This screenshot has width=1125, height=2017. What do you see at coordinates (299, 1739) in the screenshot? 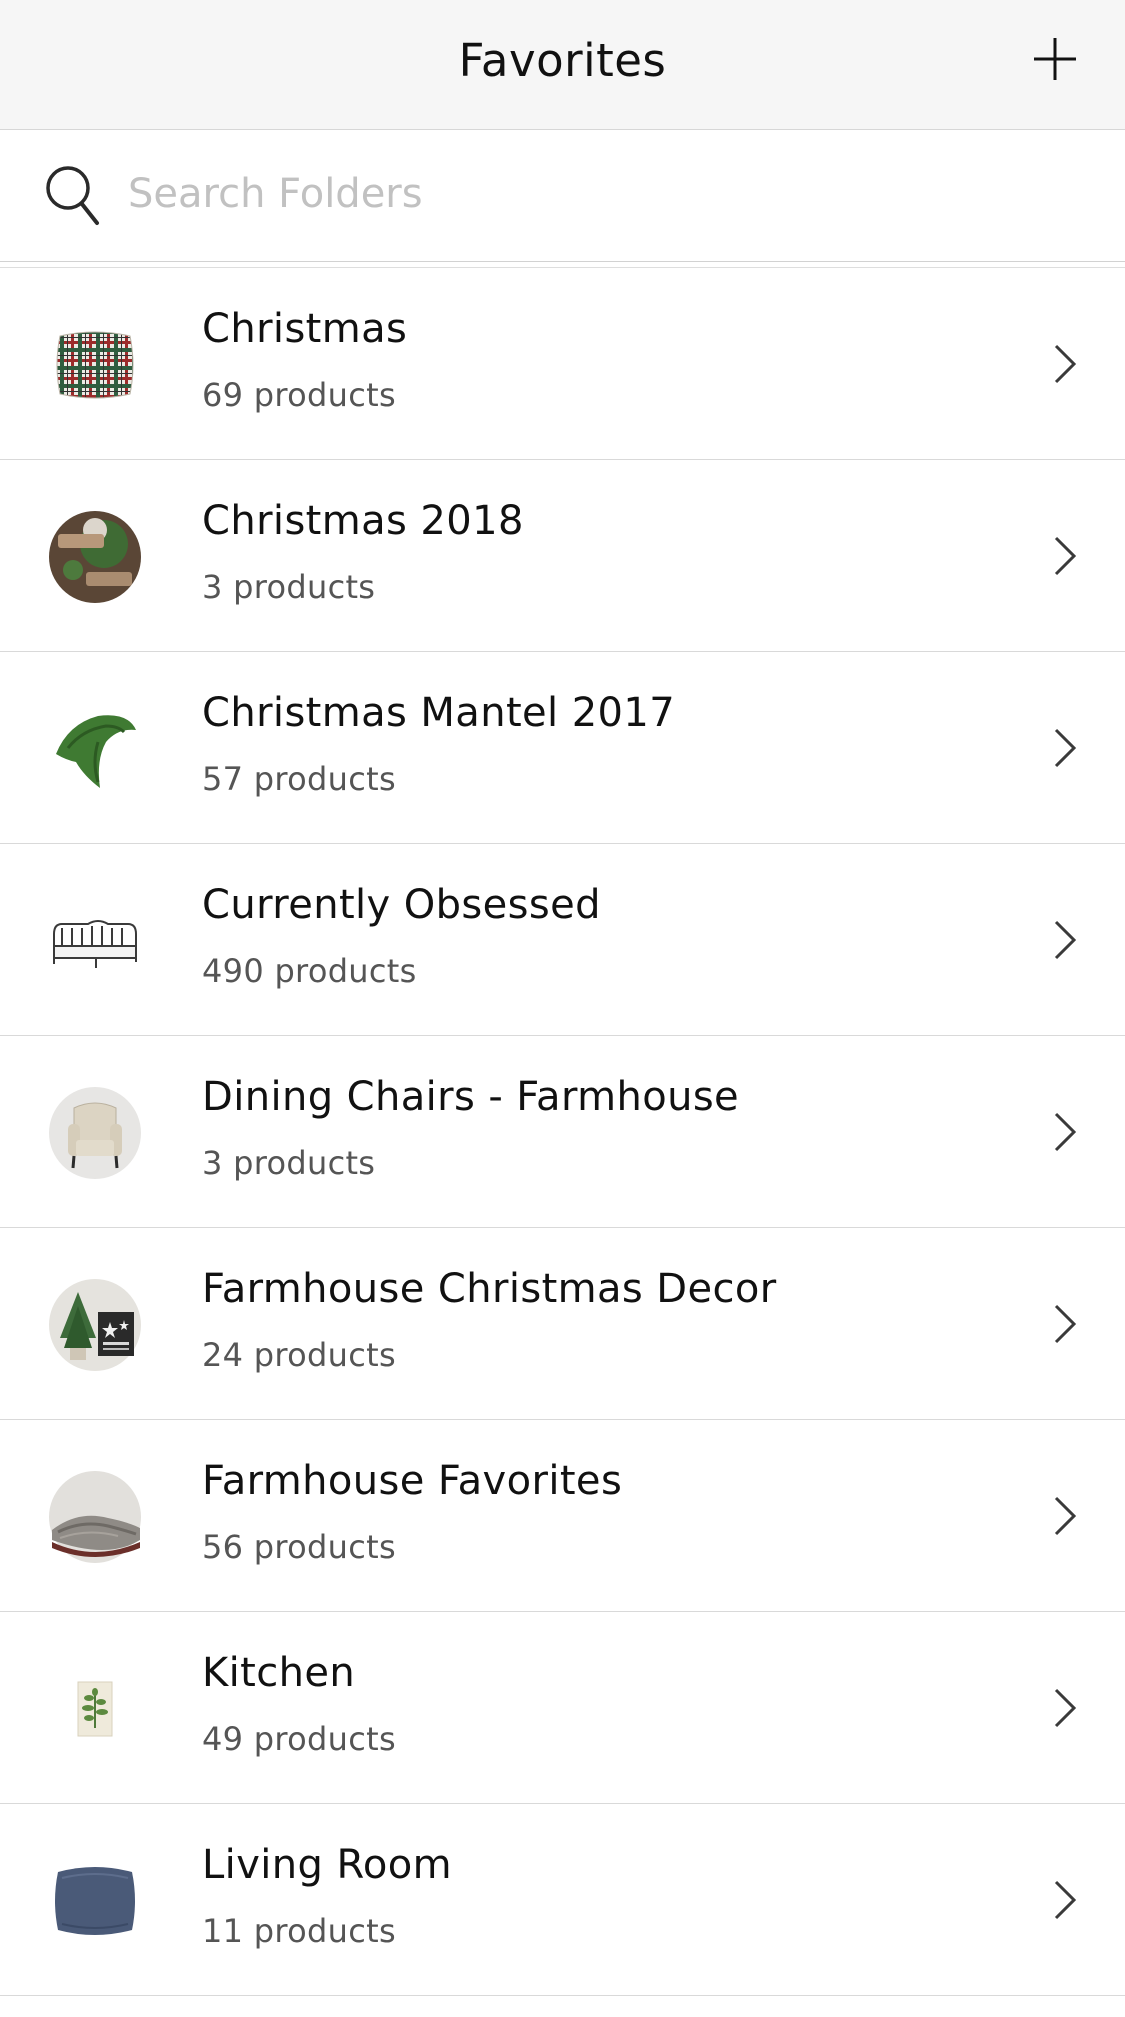
I see `product-count: 49 products` at bounding box center [299, 1739].